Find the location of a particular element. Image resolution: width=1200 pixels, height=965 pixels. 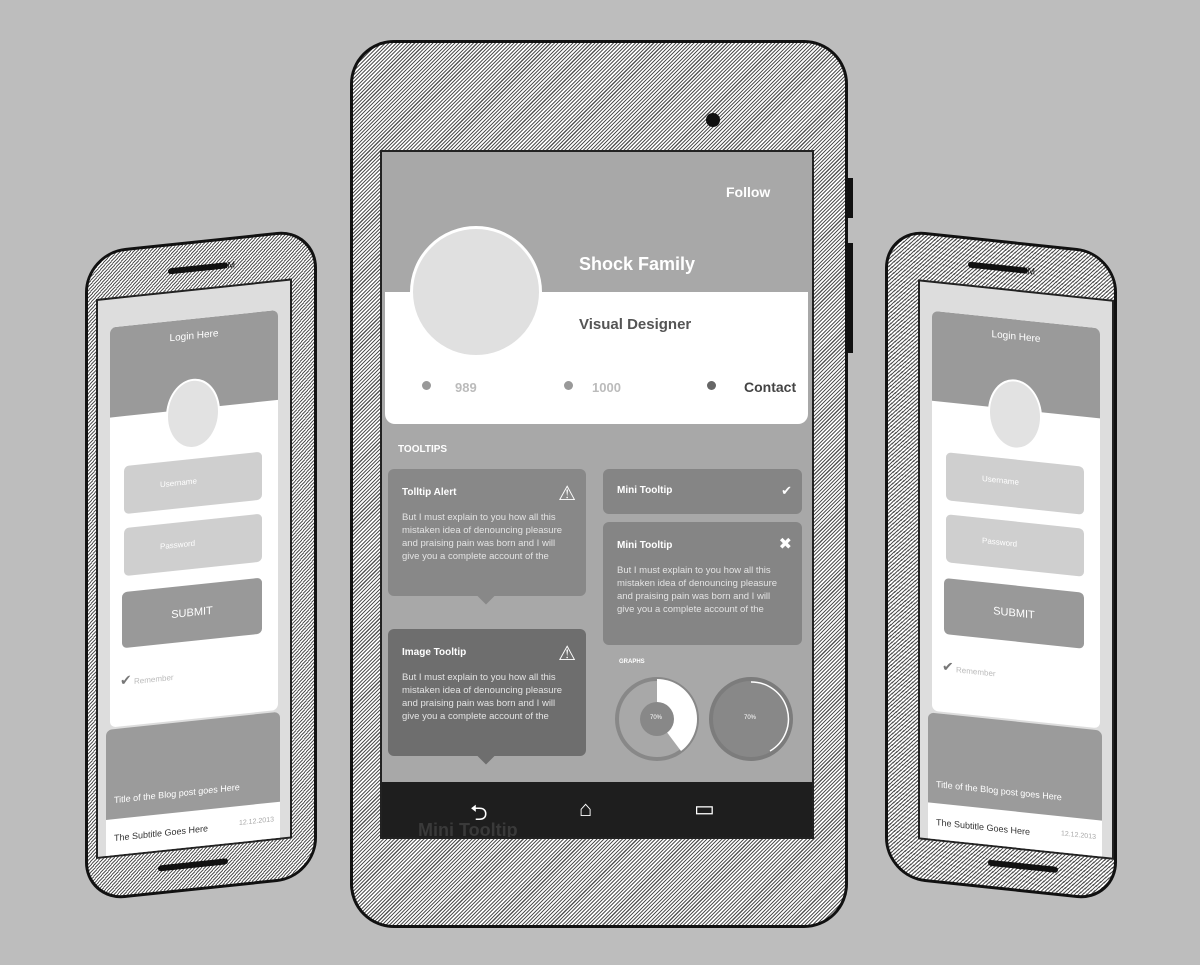

recent-apps-icon: ▭ is located at coordinates (704, 809).